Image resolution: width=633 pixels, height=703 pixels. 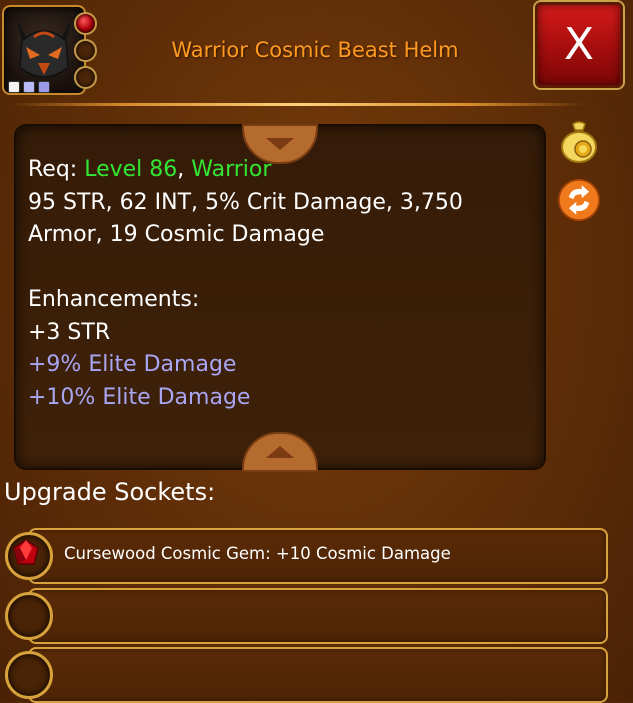 I want to click on item-title: Warrior Cosmic Beast Helm, so click(x=315, y=50).